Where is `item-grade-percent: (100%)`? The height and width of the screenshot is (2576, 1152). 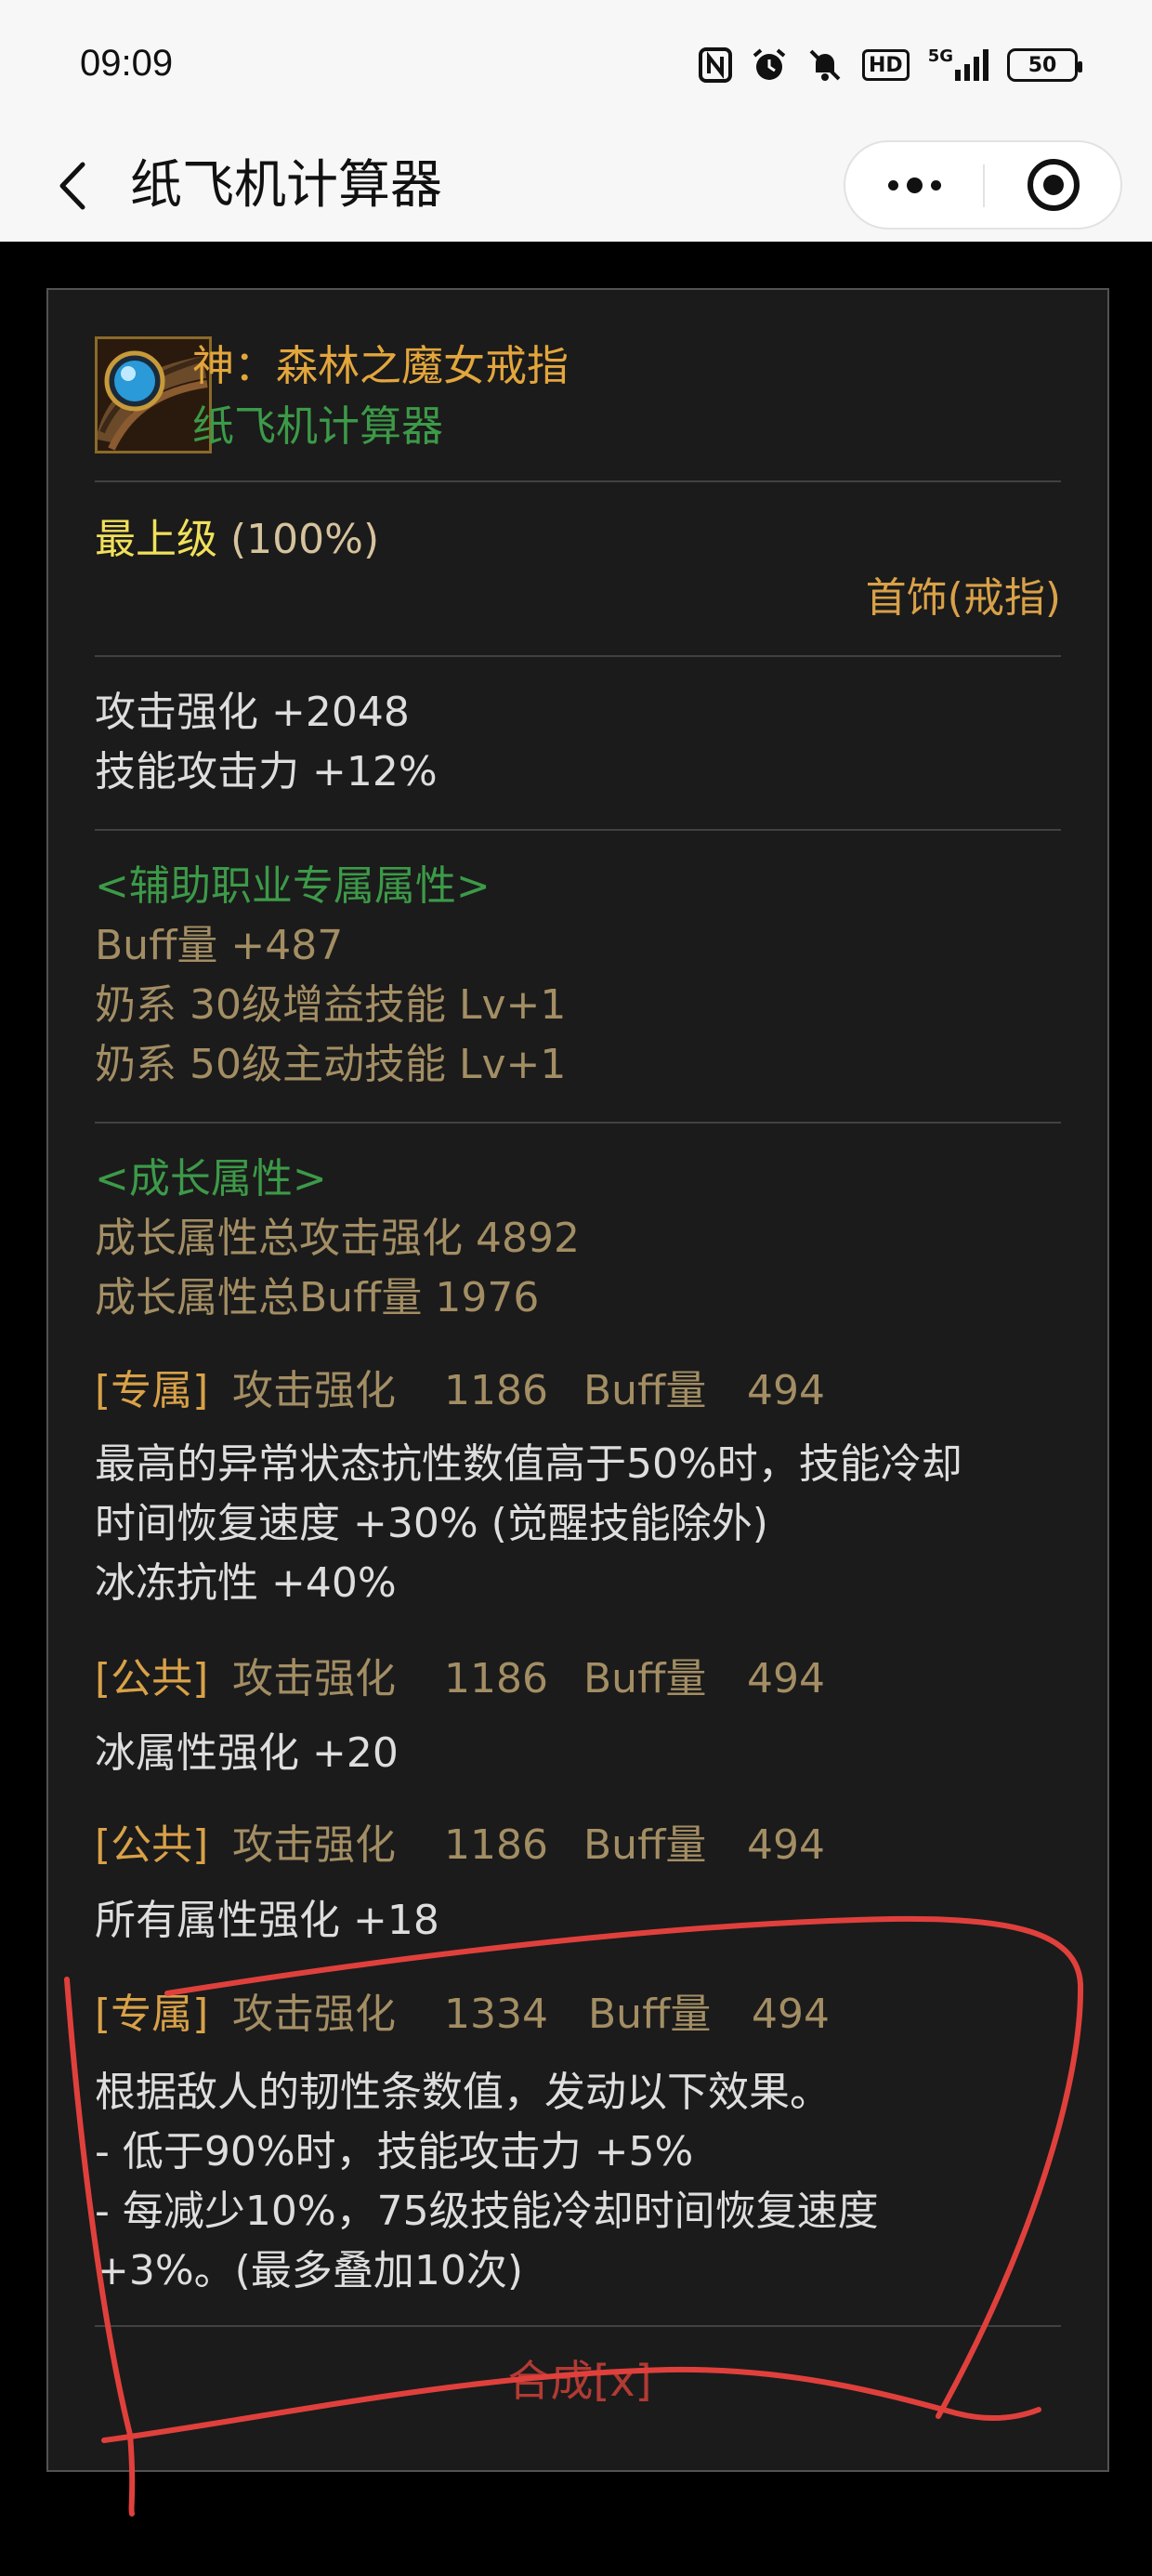
item-grade-percent: (100%) is located at coordinates (305, 539).